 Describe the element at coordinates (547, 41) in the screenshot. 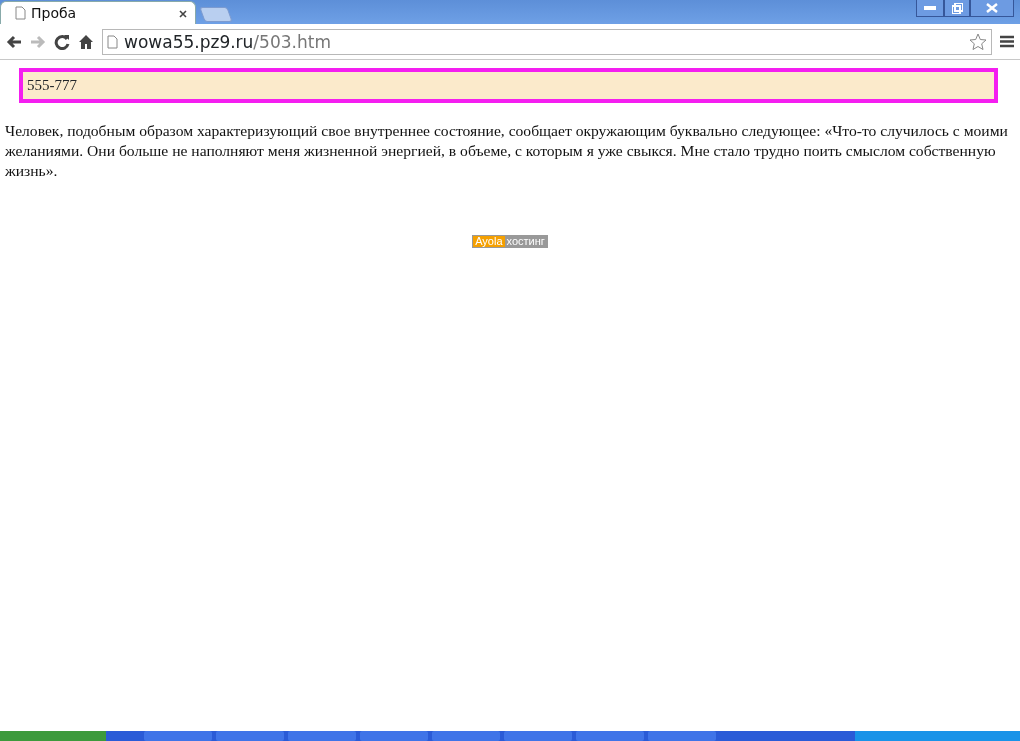

I see `address-bar: wowa55.pz9.ru/503.htm` at that location.